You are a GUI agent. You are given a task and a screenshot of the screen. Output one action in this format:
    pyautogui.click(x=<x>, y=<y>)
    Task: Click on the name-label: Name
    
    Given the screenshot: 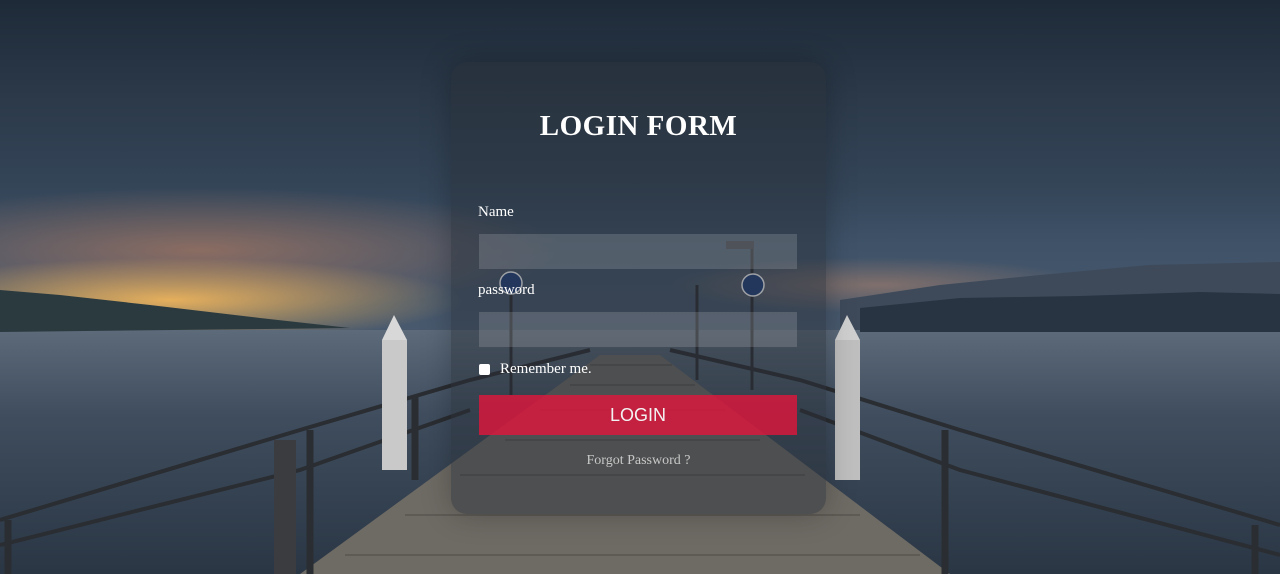 What is the action you would take?
    pyautogui.click(x=496, y=212)
    